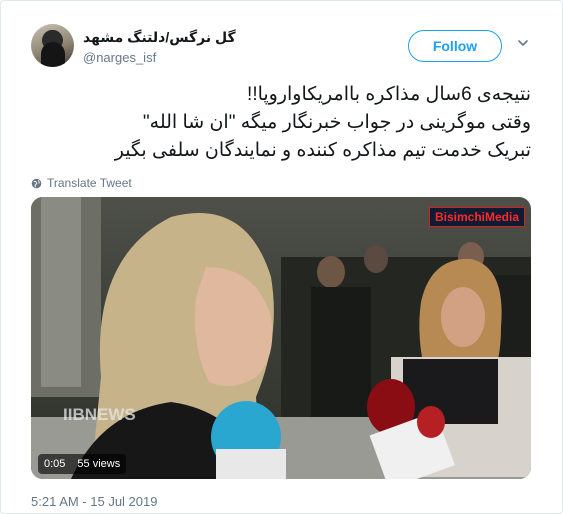 The image size is (563, 514). Describe the element at coordinates (159, 37) in the screenshot. I see `display-name: گل نرگس/دلتنگ مشهد` at that location.